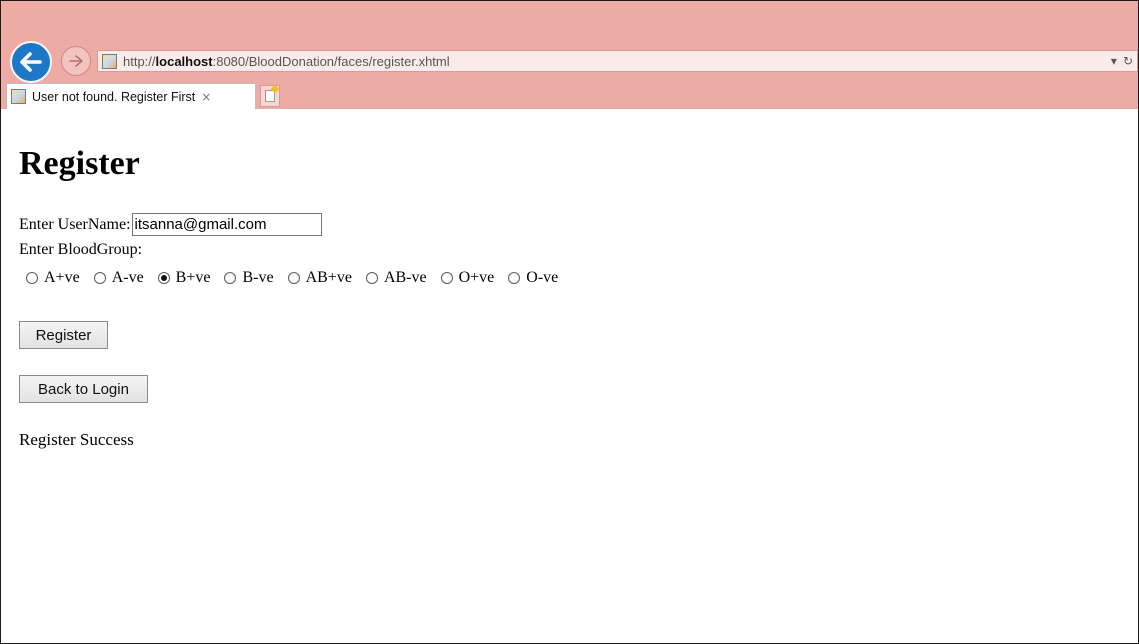  I want to click on radio-option: B-ve, so click(245, 278).